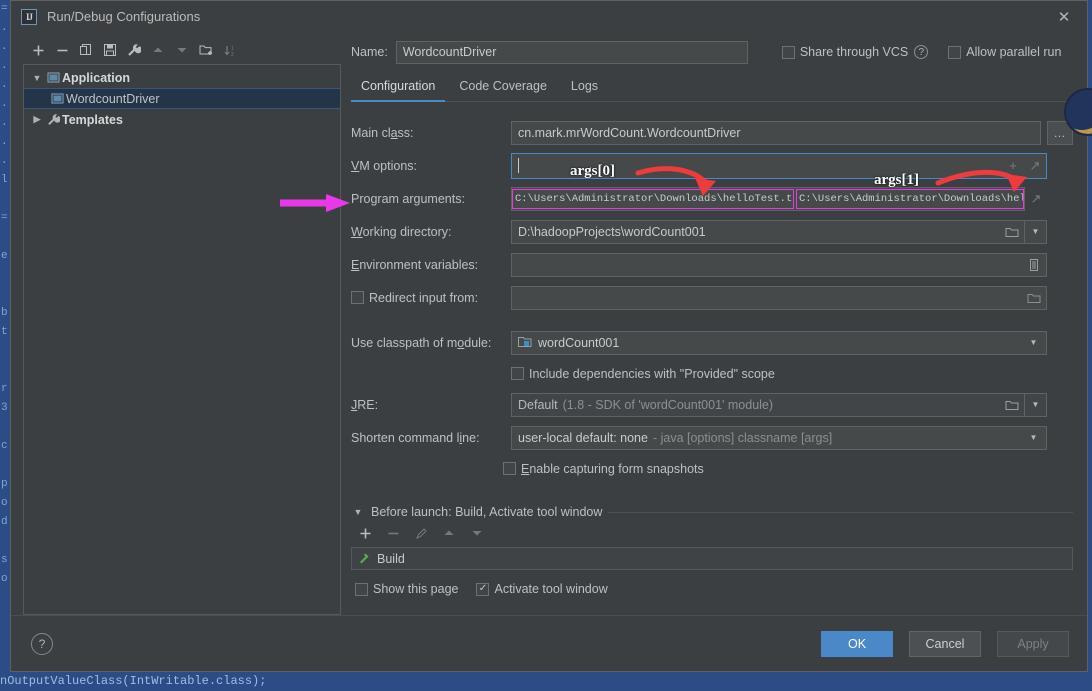 The width and height of the screenshot is (1092, 691). I want to click on add-task-button, so click(365, 533).